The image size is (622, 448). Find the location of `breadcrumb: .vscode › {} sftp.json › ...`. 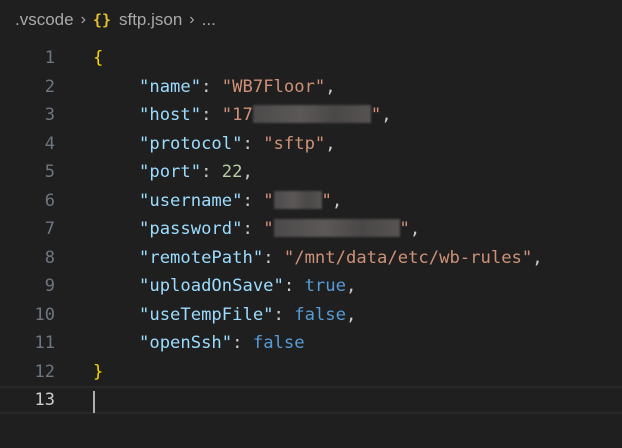

breadcrumb: .vscode › {} sftp.json › ... is located at coordinates (311, 20).